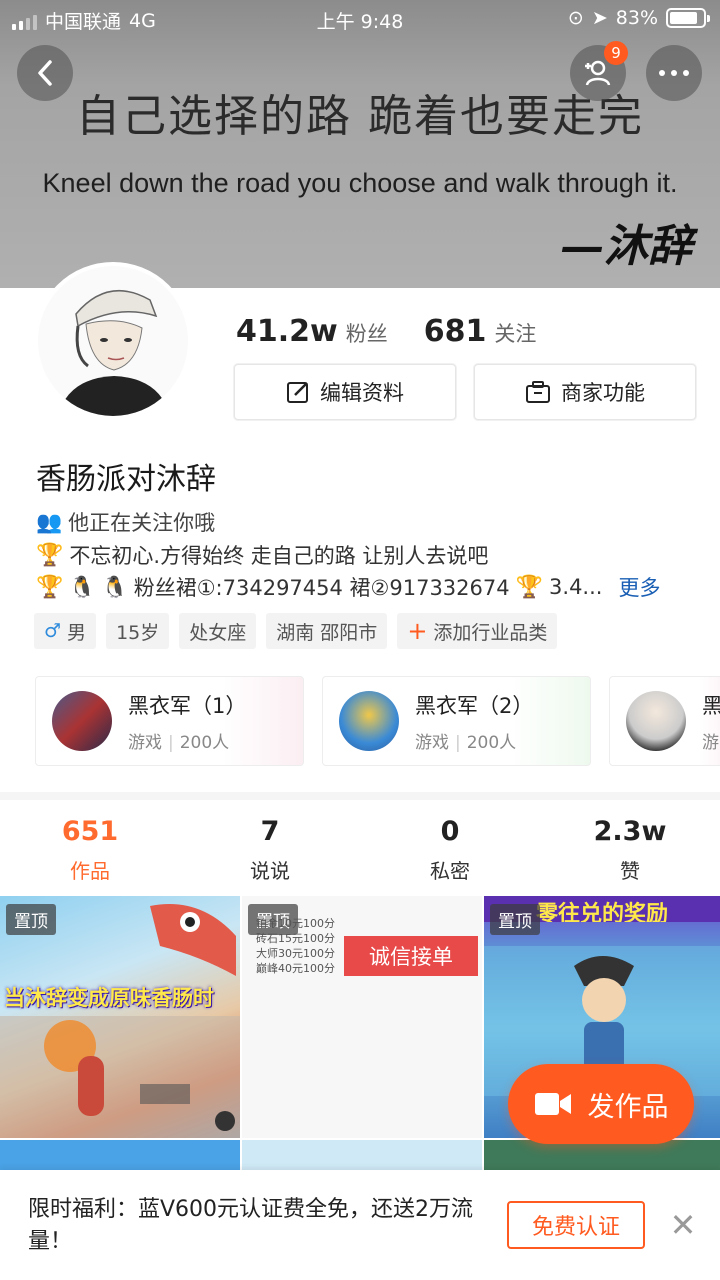 This screenshot has height=1280, width=720. Describe the element at coordinates (628, 1107) in the screenshot. I see `publish-label: 发作品` at that location.